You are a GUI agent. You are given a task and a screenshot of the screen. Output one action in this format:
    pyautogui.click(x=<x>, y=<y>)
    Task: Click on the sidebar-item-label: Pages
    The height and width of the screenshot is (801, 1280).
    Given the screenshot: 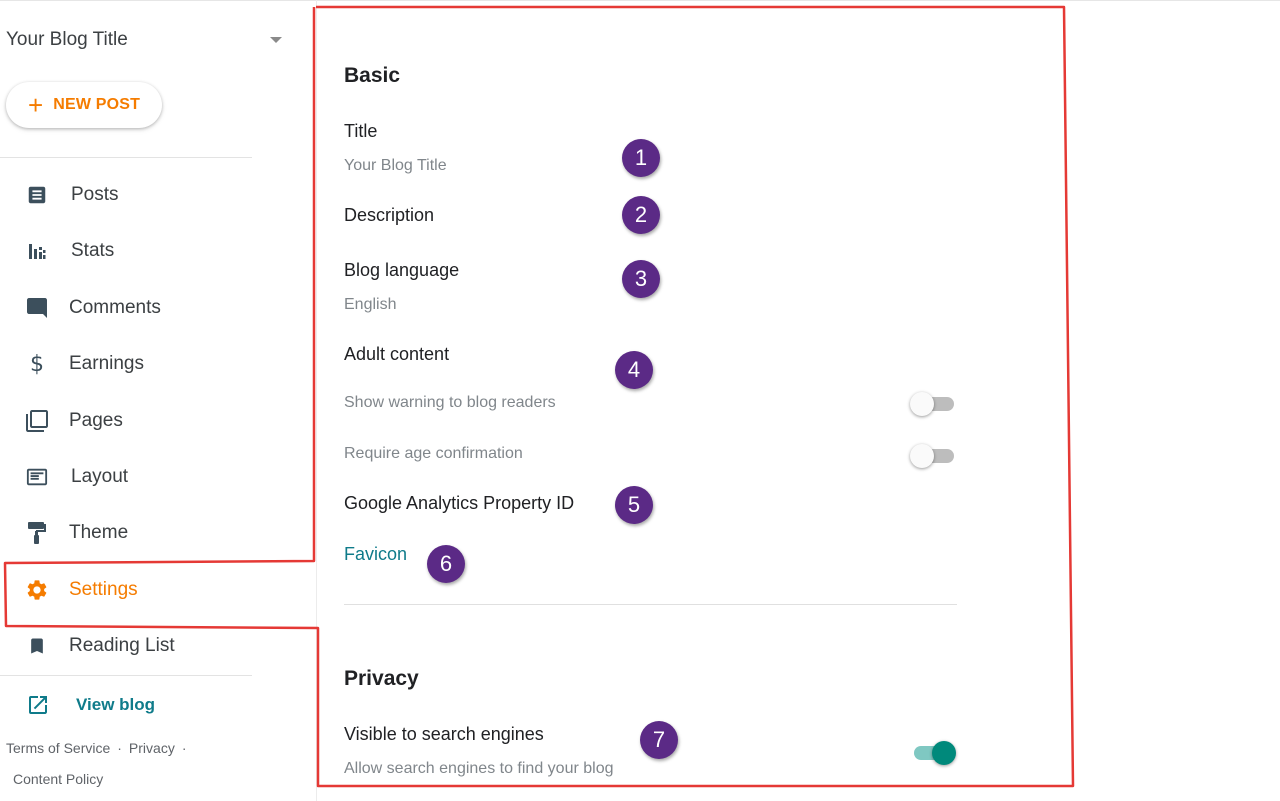 What is the action you would take?
    pyautogui.click(x=96, y=420)
    